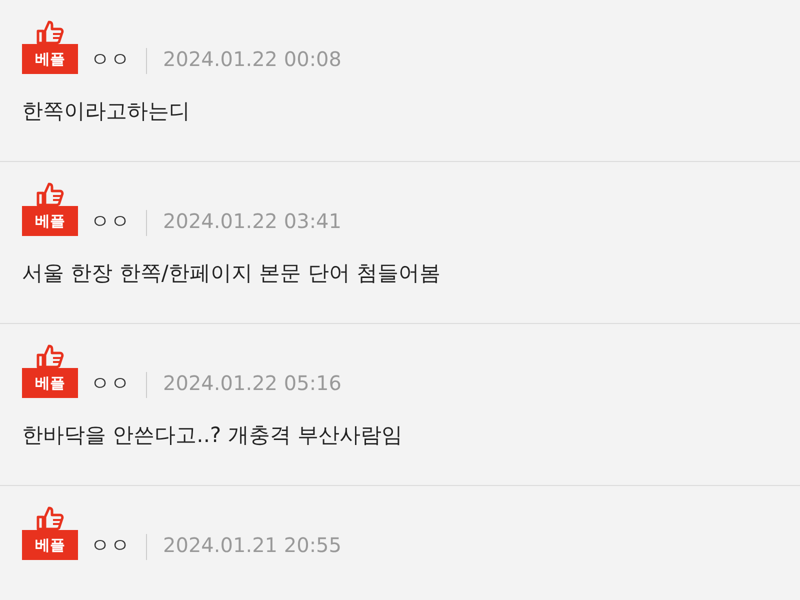  Describe the element at coordinates (252, 221) in the screenshot. I see `comment-date: 2024.01.22 03:41` at that location.